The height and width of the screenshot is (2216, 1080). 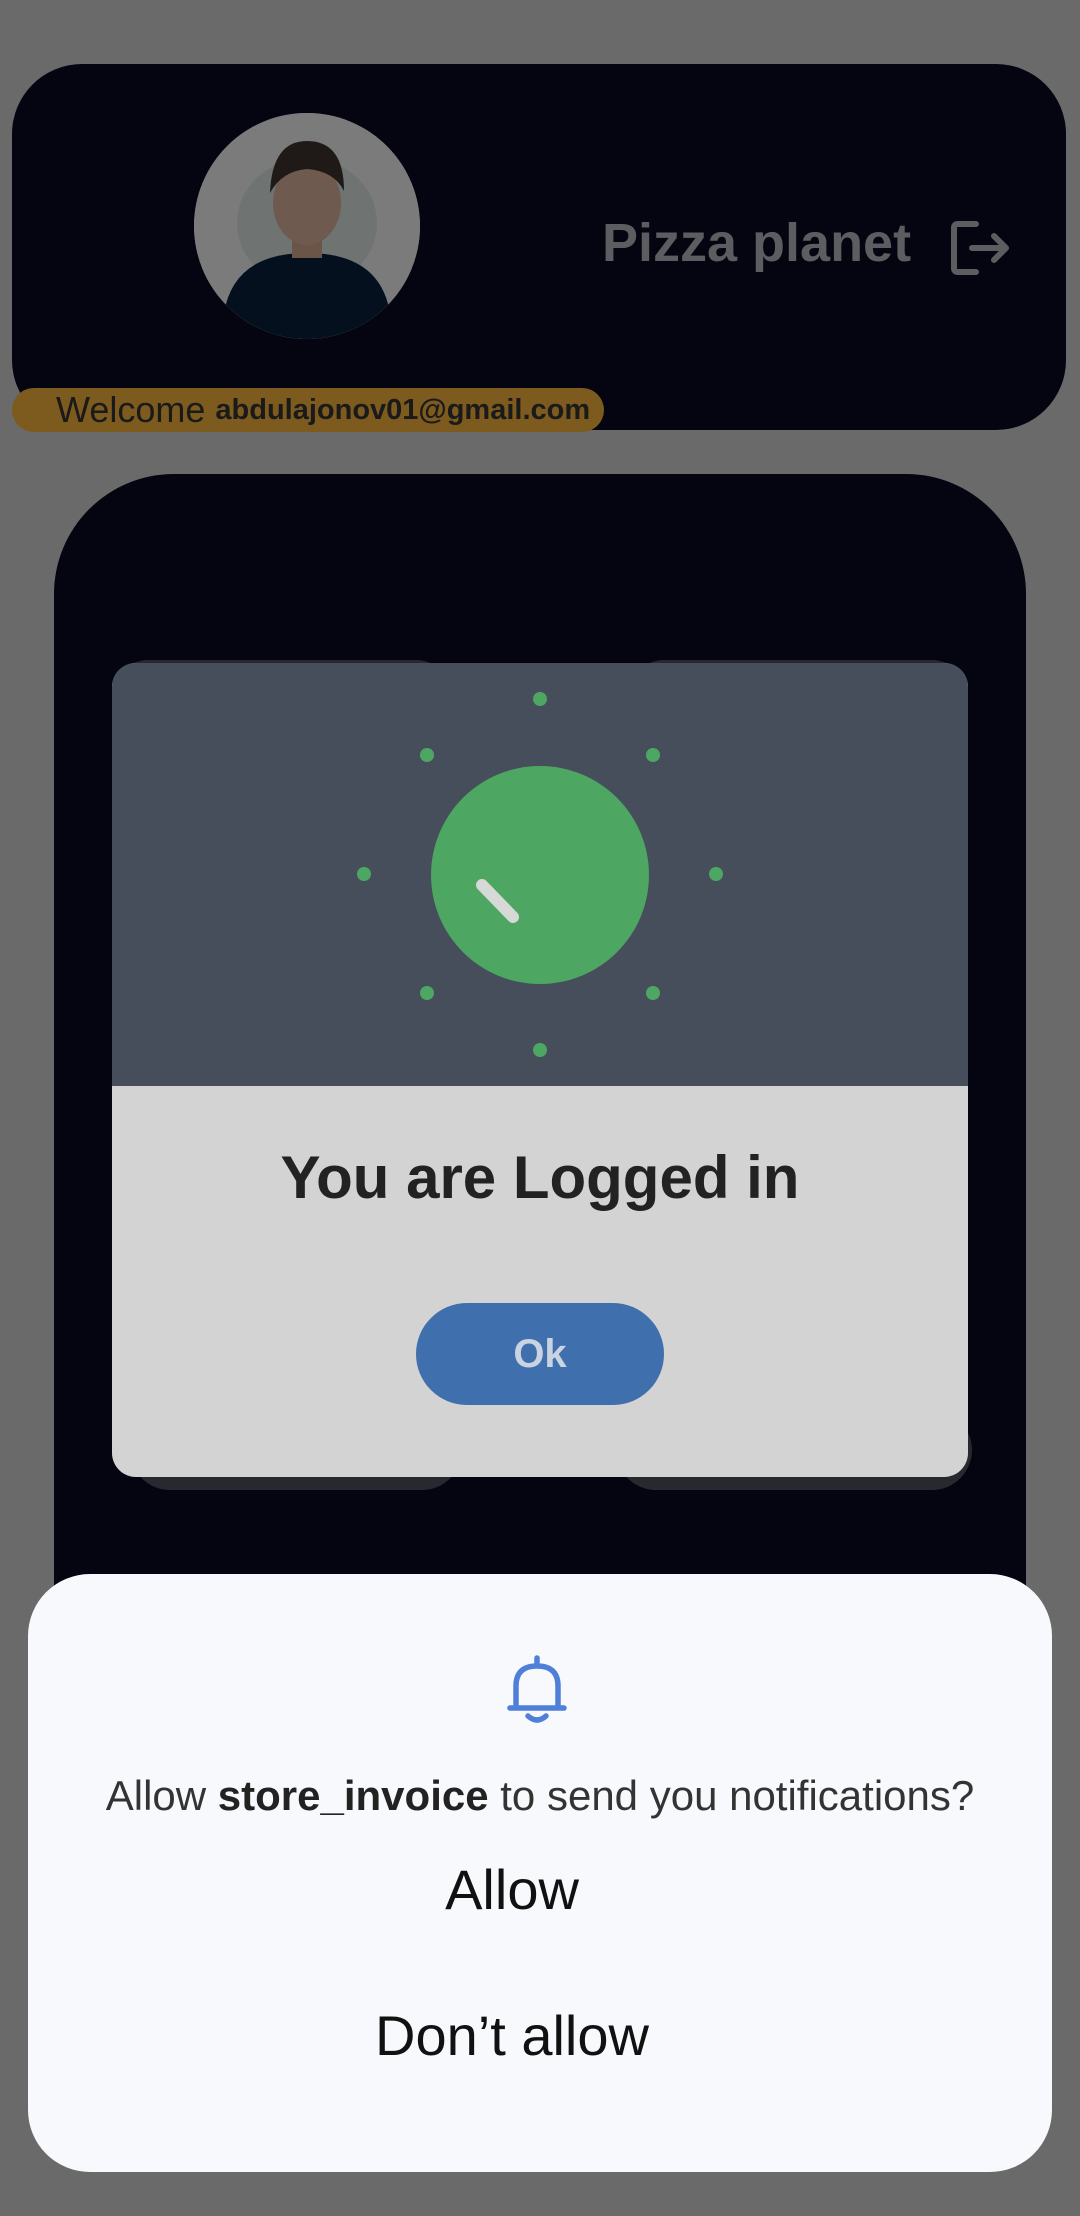 I want to click on app-name: store_invoice, so click(x=353, y=1795).